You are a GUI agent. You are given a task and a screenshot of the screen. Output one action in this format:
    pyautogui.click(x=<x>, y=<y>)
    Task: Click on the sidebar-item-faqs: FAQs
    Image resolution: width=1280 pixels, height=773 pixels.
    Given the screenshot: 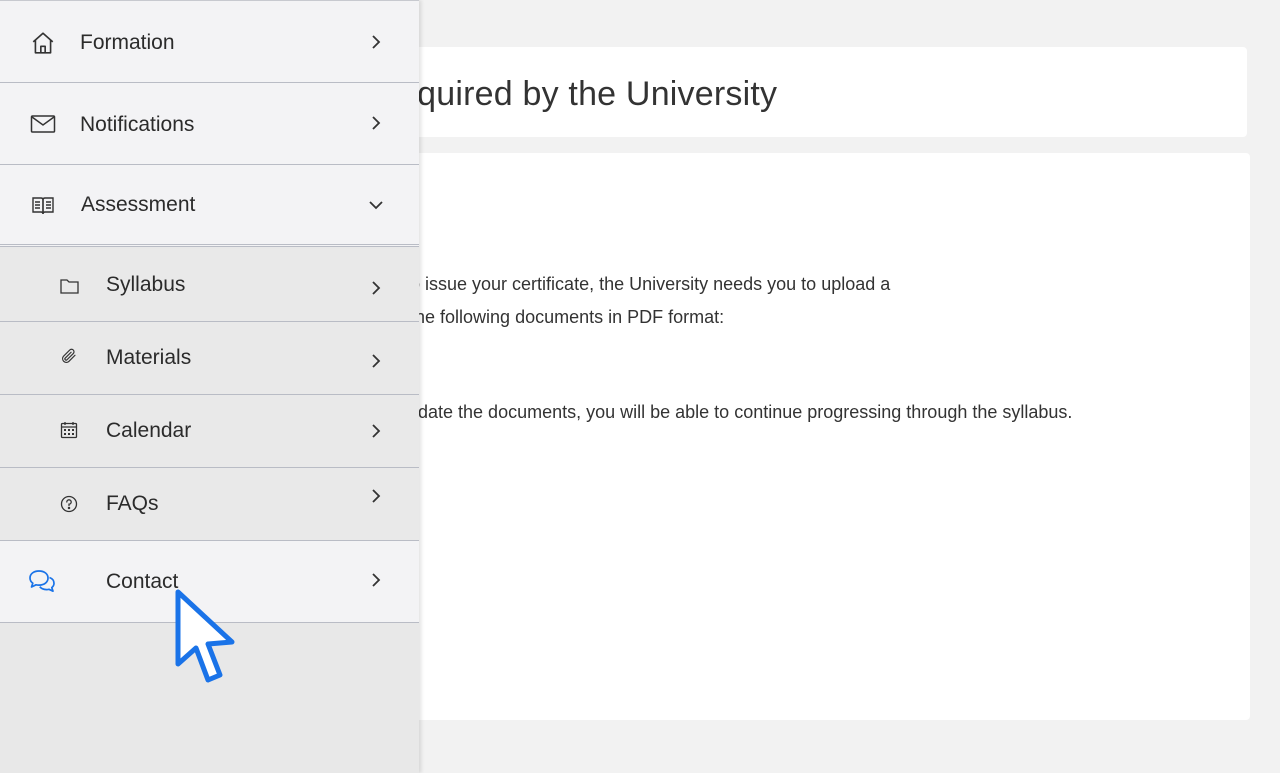 What is the action you would take?
    pyautogui.click(x=209, y=504)
    